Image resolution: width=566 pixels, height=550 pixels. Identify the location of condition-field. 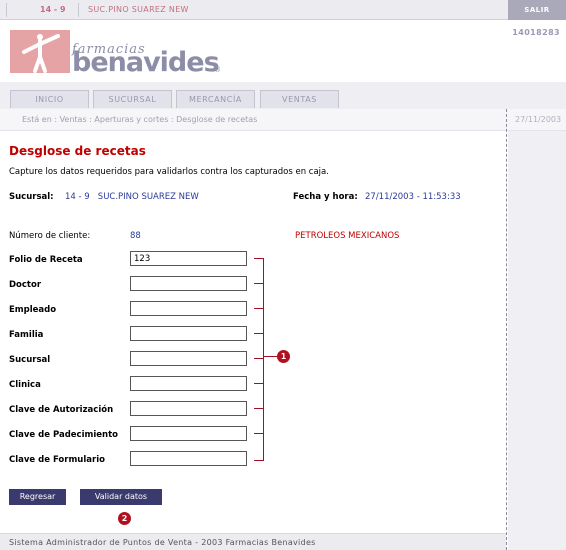
(188, 433).